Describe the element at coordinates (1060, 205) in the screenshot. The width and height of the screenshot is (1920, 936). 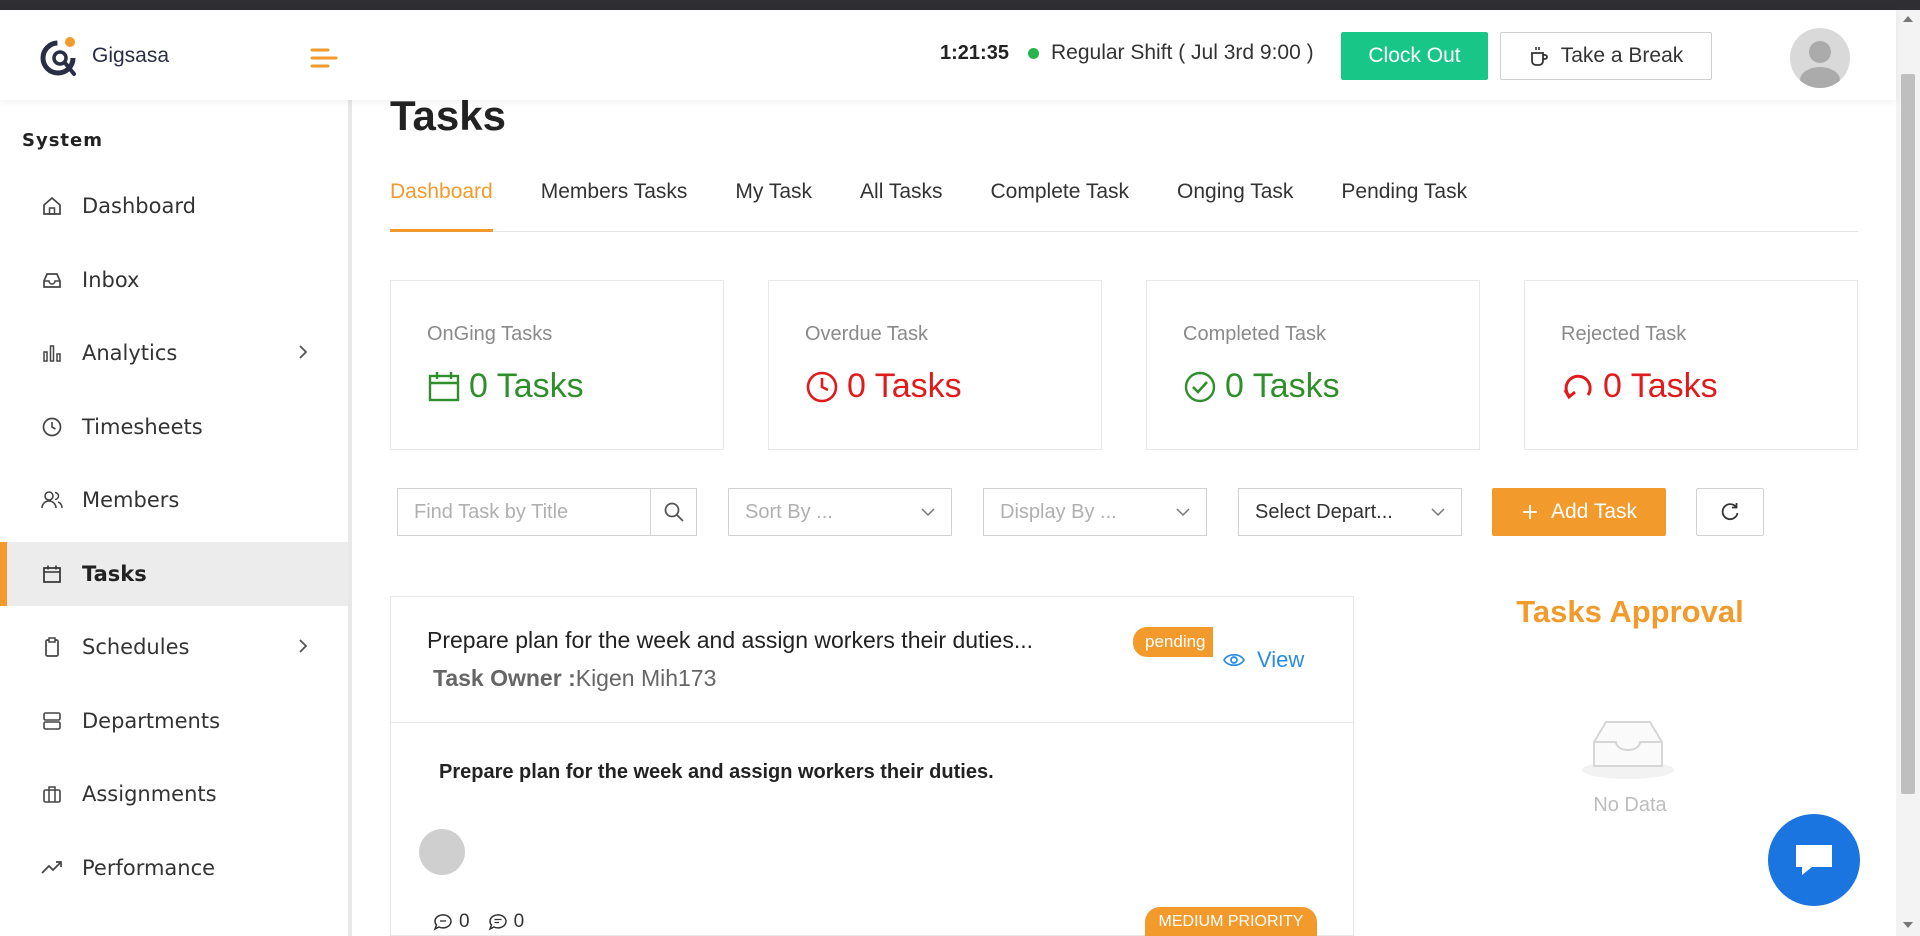
I see `tab-complete-task: Complete Task` at that location.